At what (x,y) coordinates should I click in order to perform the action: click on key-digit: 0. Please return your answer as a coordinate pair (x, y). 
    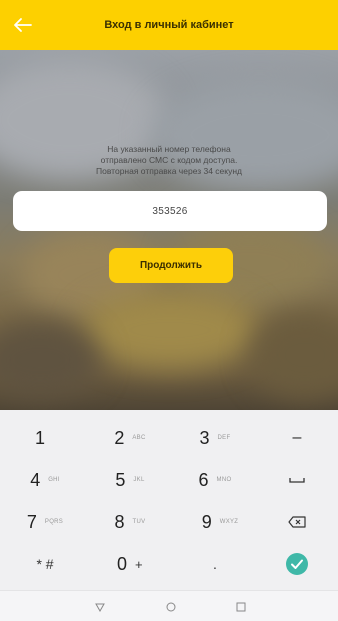
    Looking at the image, I should click on (122, 563).